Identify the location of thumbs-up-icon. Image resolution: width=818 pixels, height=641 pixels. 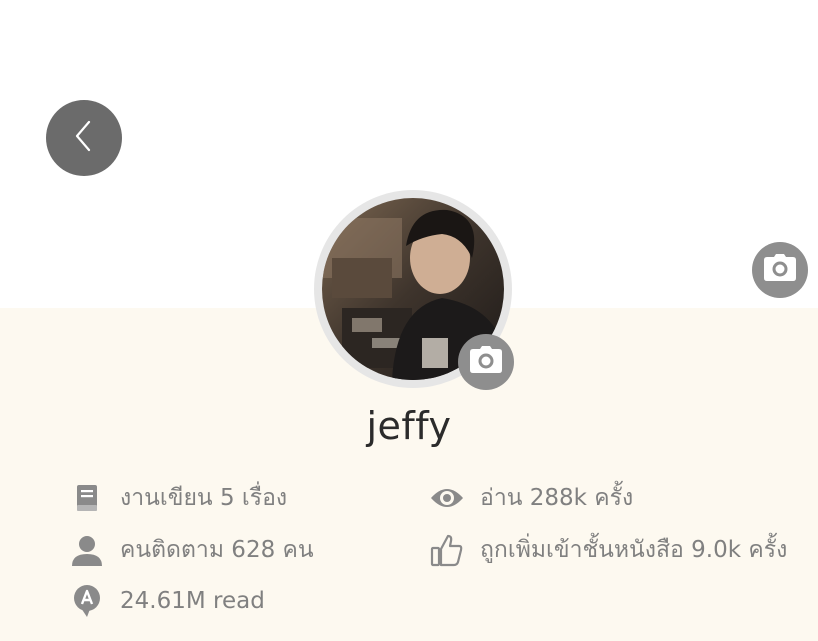
(447, 550).